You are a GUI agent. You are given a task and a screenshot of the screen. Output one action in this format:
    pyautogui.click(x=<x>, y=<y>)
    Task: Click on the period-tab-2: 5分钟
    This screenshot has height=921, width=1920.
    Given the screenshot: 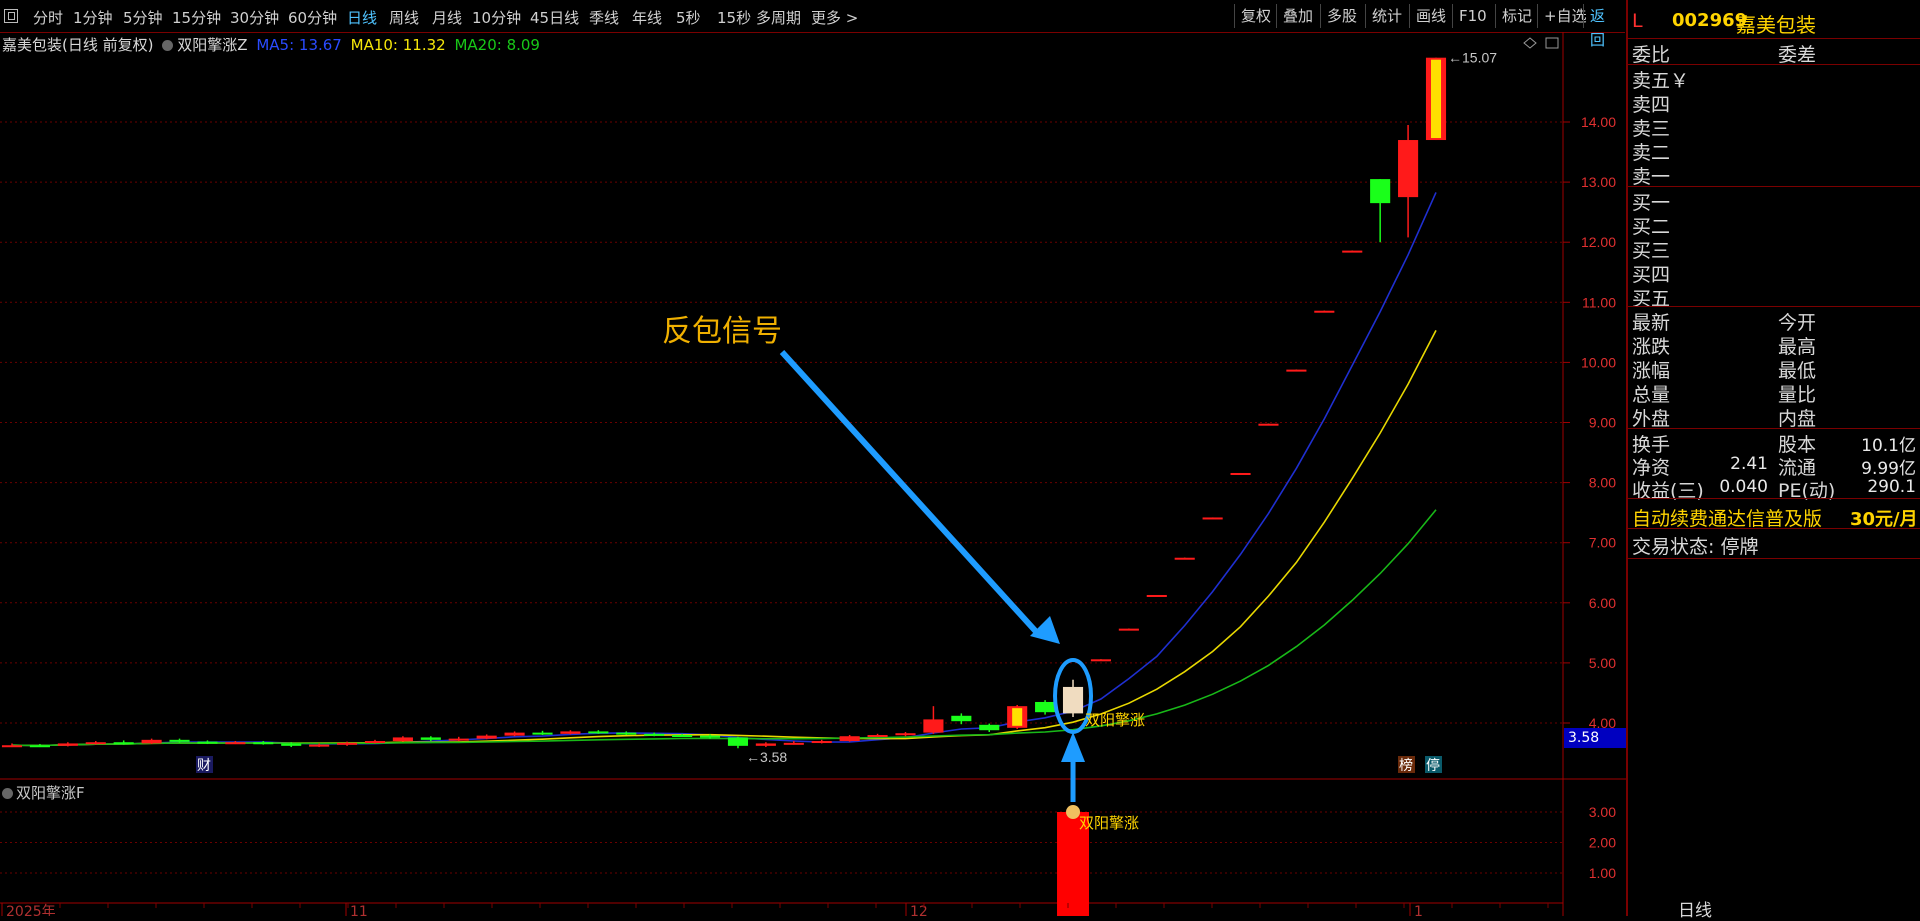 What is the action you would take?
    pyautogui.click(x=143, y=17)
    